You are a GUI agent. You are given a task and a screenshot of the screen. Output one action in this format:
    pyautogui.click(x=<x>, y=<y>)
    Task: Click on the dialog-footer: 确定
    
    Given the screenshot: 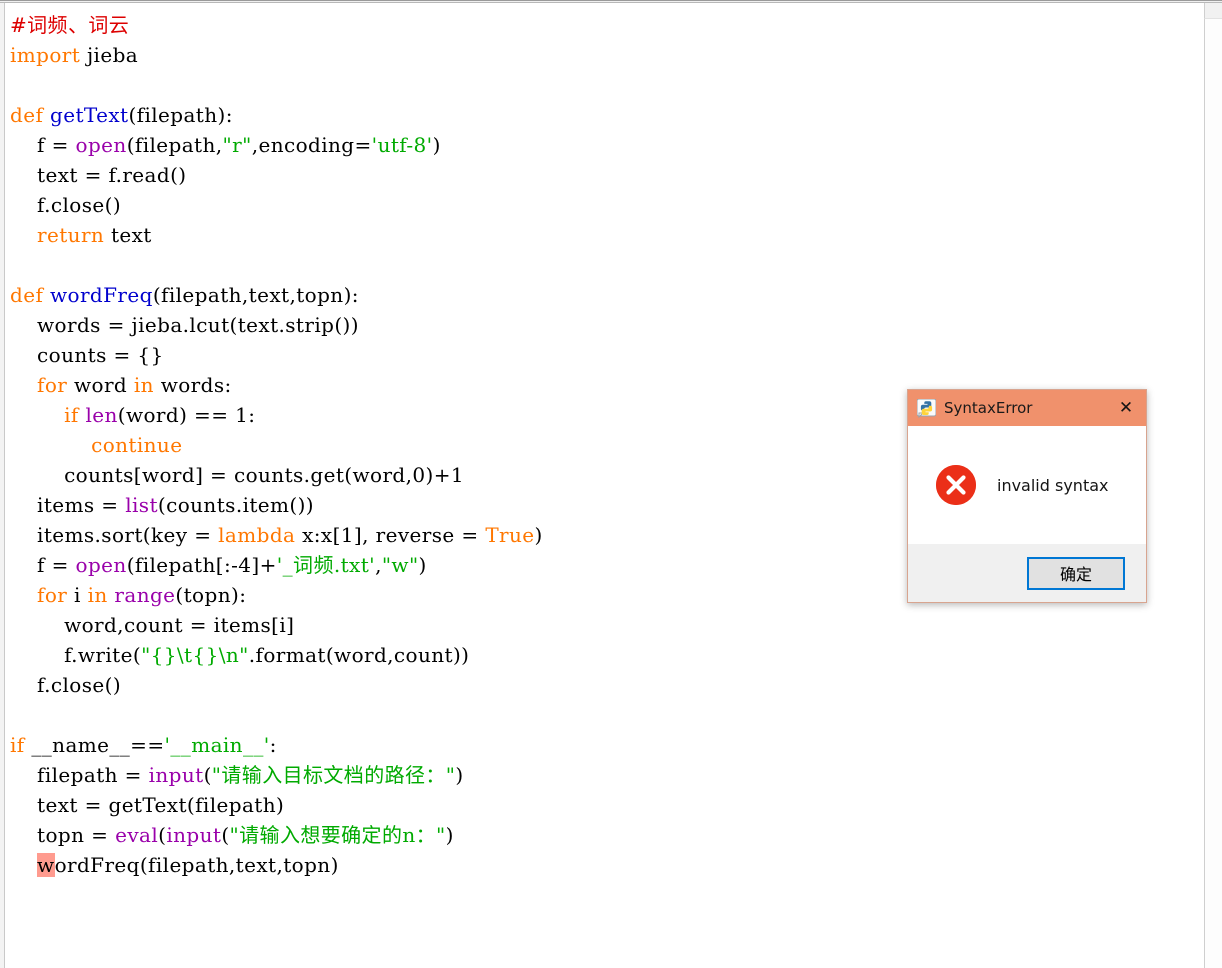 What is the action you would take?
    pyautogui.click(x=1027, y=573)
    